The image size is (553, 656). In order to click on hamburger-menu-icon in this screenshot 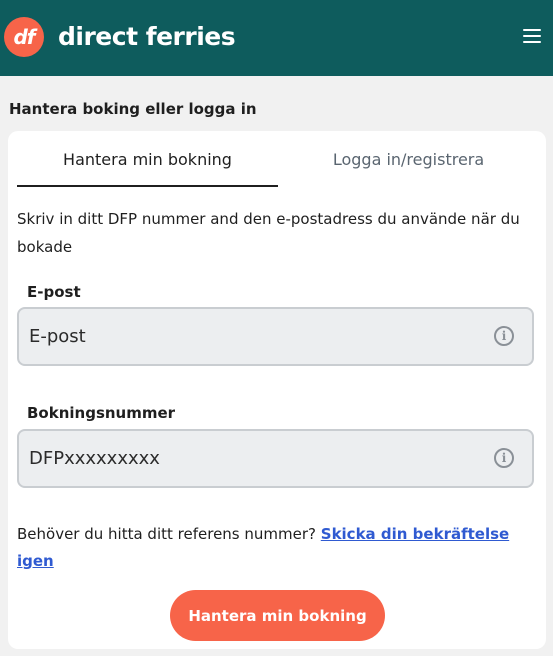, I will do `click(532, 36)`.